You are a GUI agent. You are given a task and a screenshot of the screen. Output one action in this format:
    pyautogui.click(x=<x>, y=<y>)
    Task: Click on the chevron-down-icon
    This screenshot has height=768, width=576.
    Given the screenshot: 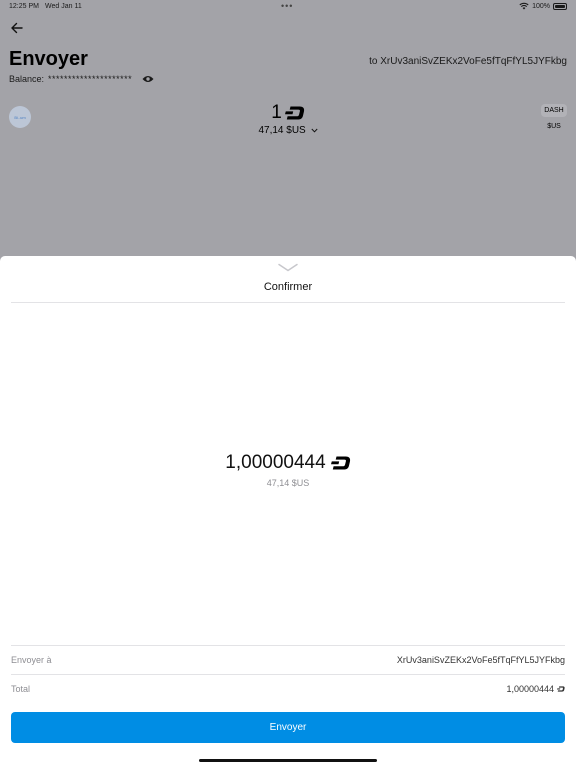 What is the action you would take?
    pyautogui.click(x=314, y=130)
    